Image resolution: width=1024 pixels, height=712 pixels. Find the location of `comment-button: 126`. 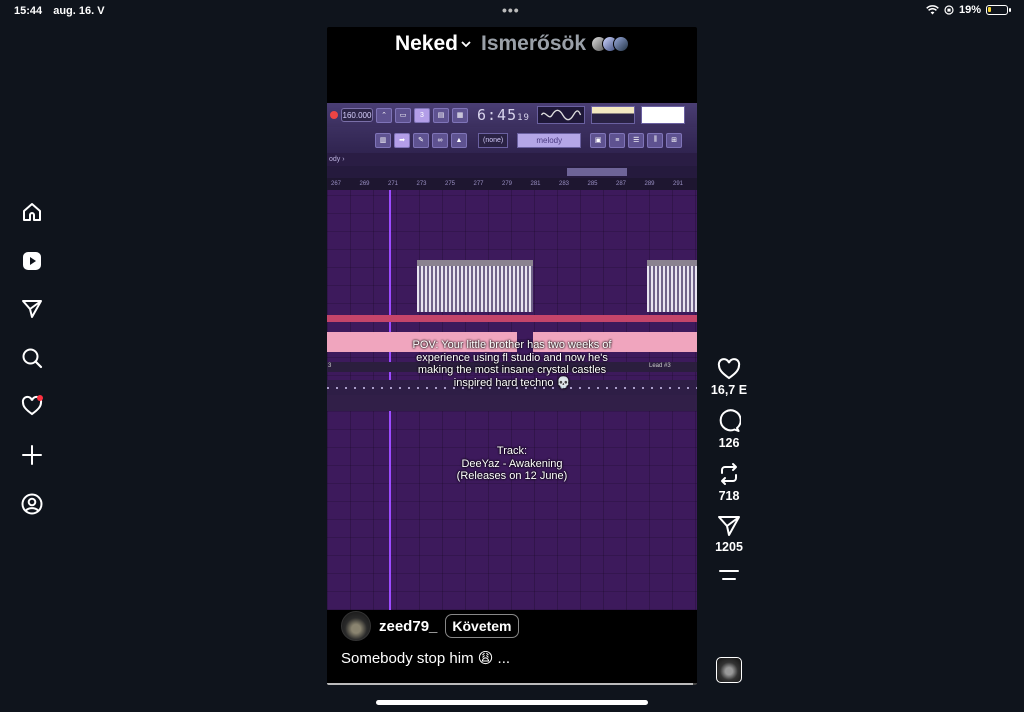

comment-button: 126 is located at coordinates (729, 429).